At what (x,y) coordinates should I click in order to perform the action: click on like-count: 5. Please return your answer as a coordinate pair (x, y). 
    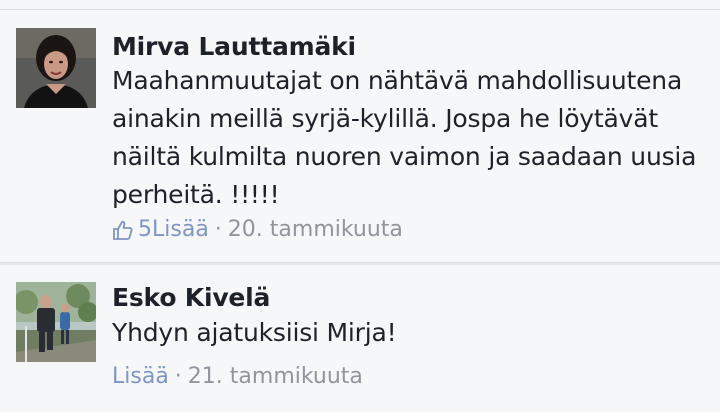
    Looking at the image, I should click on (145, 229).